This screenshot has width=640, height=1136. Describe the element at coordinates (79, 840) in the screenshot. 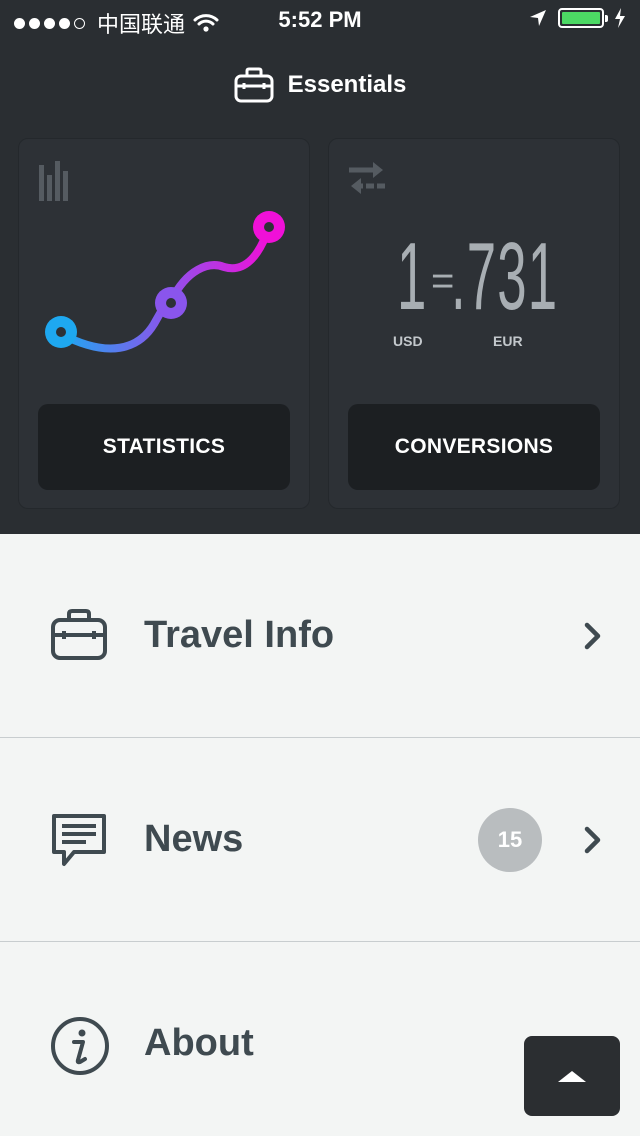

I see `speech-bubble-icon` at that location.